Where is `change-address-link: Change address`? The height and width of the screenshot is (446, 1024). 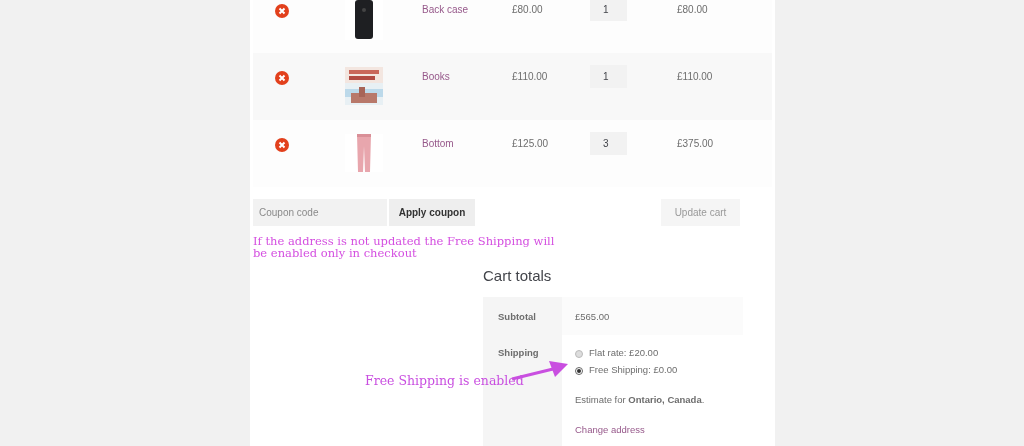 change-address-link: Change address is located at coordinates (610, 430).